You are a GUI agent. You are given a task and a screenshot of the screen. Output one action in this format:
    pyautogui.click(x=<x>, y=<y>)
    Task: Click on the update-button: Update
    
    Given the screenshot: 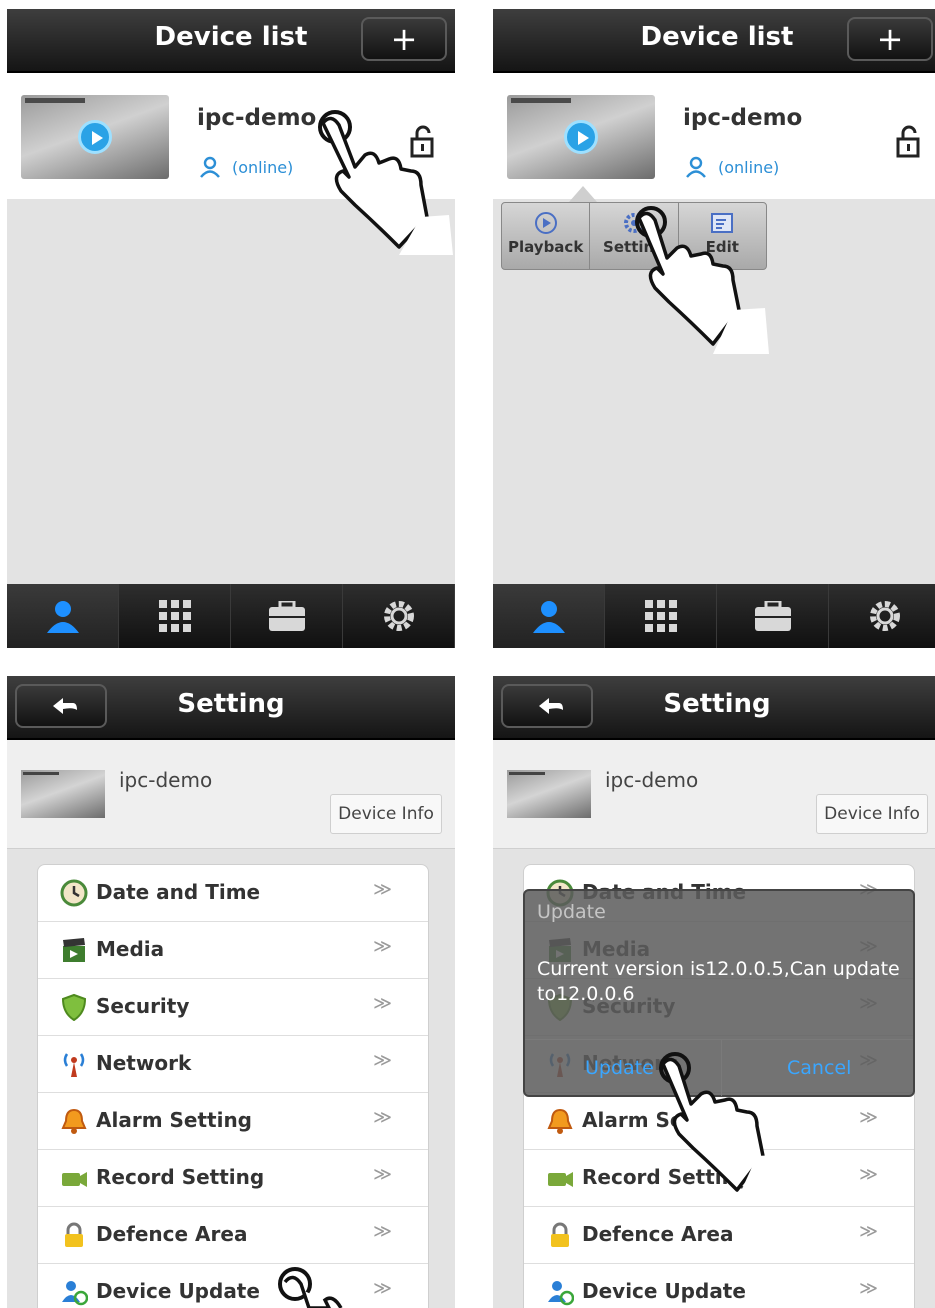 What is the action you would take?
    pyautogui.click(x=619, y=1068)
    